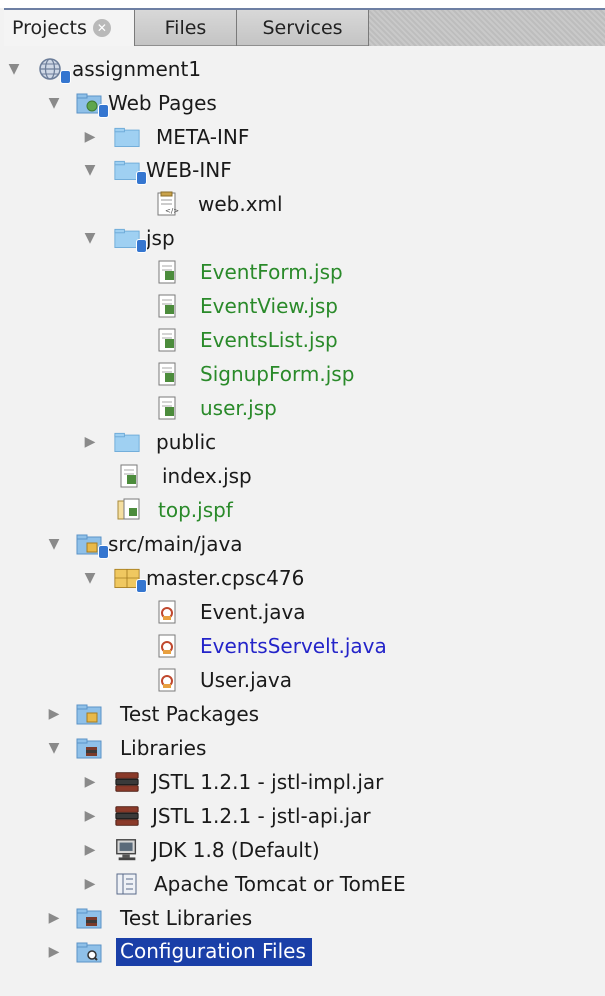 The image size is (605, 996). I want to click on tree-node-label: assignment1, so click(137, 69).